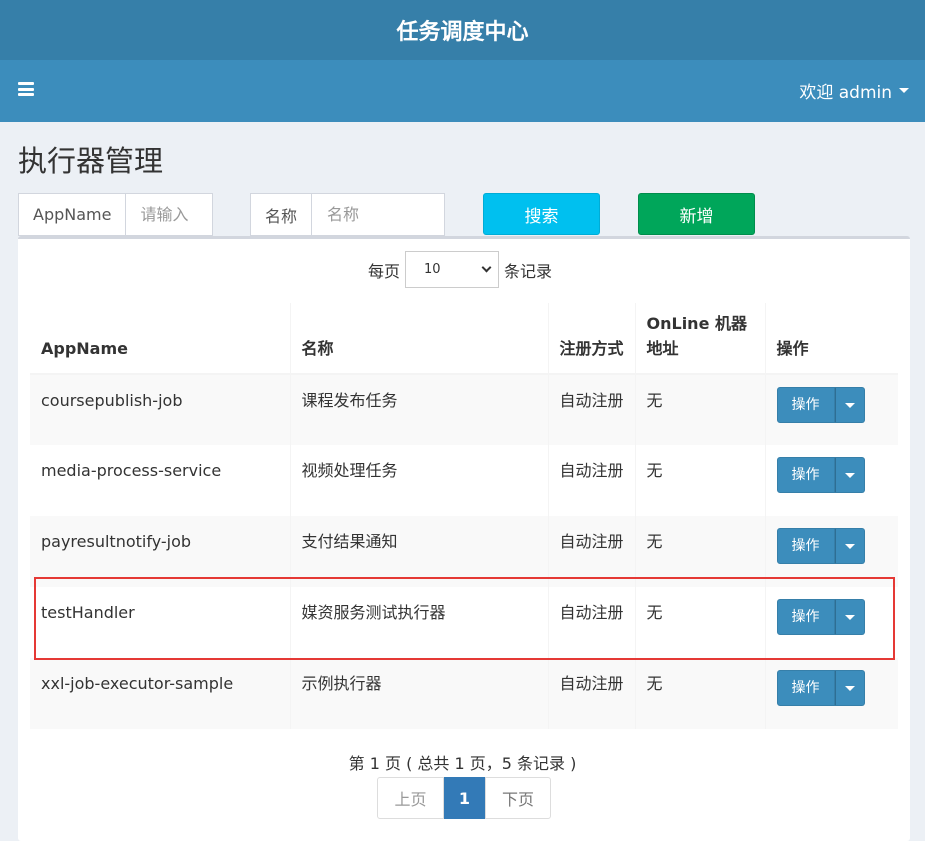 Image resolution: width=925 pixels, height=841 pixels. I want to click on add-button: 新增, so click(696, 214).